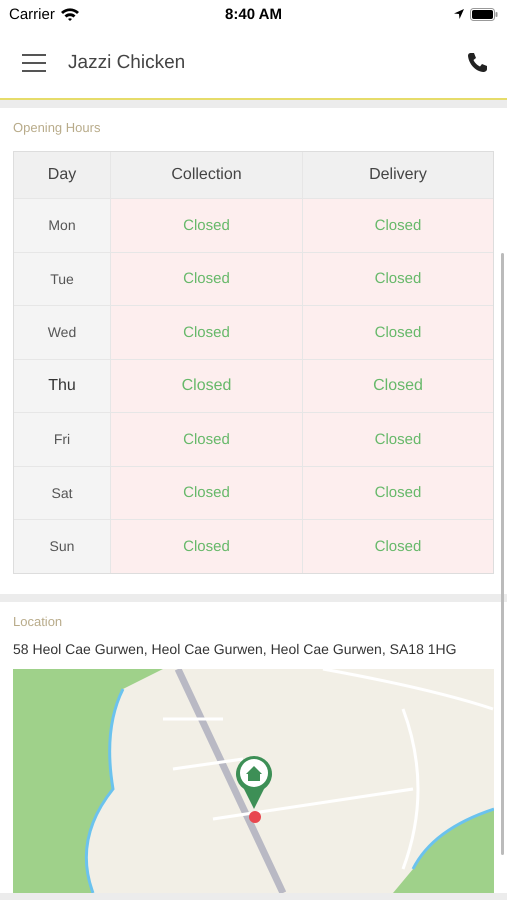 The height and width of the screenshot is (900, 507). What do you see at coordinates (127, 63) in the screenshot?
I see `restaurant-title: Jazzi Chicken` at bounding box center [127, 63].